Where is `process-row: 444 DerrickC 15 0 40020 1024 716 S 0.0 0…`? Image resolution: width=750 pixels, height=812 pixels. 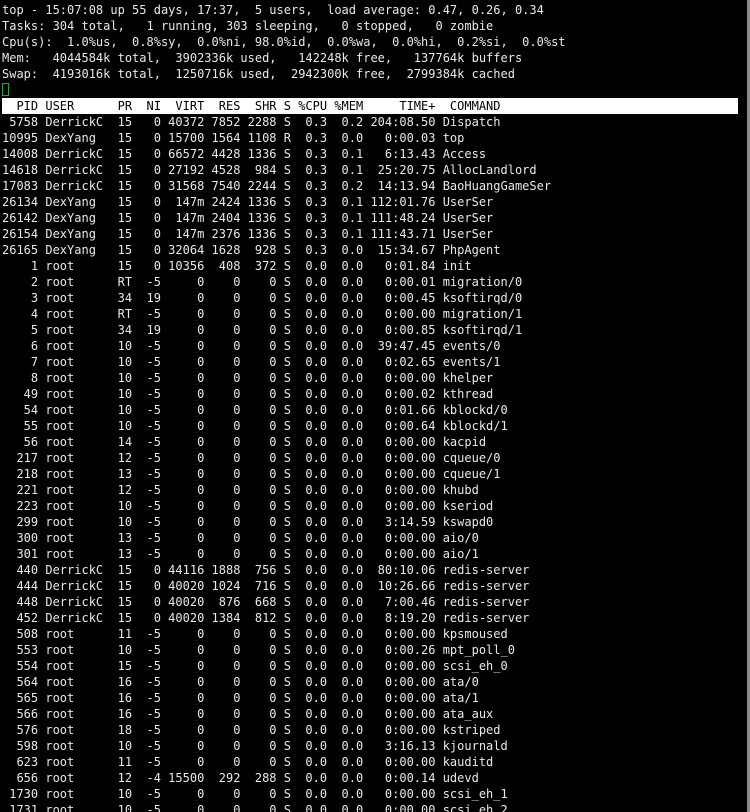
process-row: 444 DerrickC 15 0 40020 1024 716 S 0.0 0… is located at coordinates (266, 586).